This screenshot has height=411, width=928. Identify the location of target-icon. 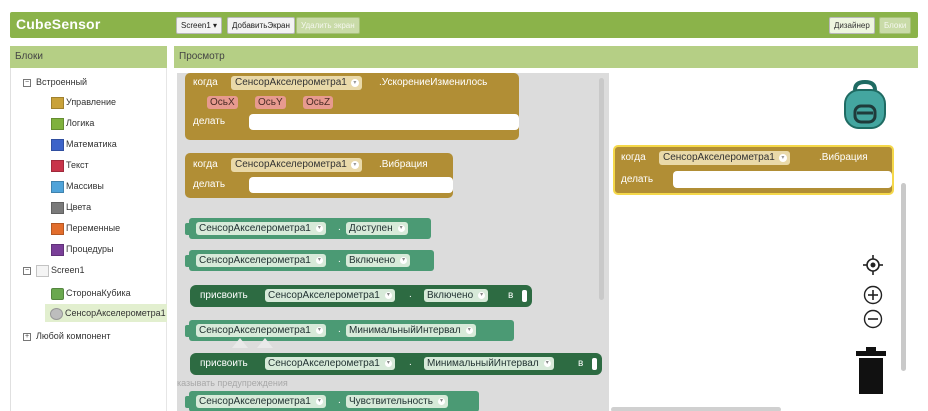
(873, 265).